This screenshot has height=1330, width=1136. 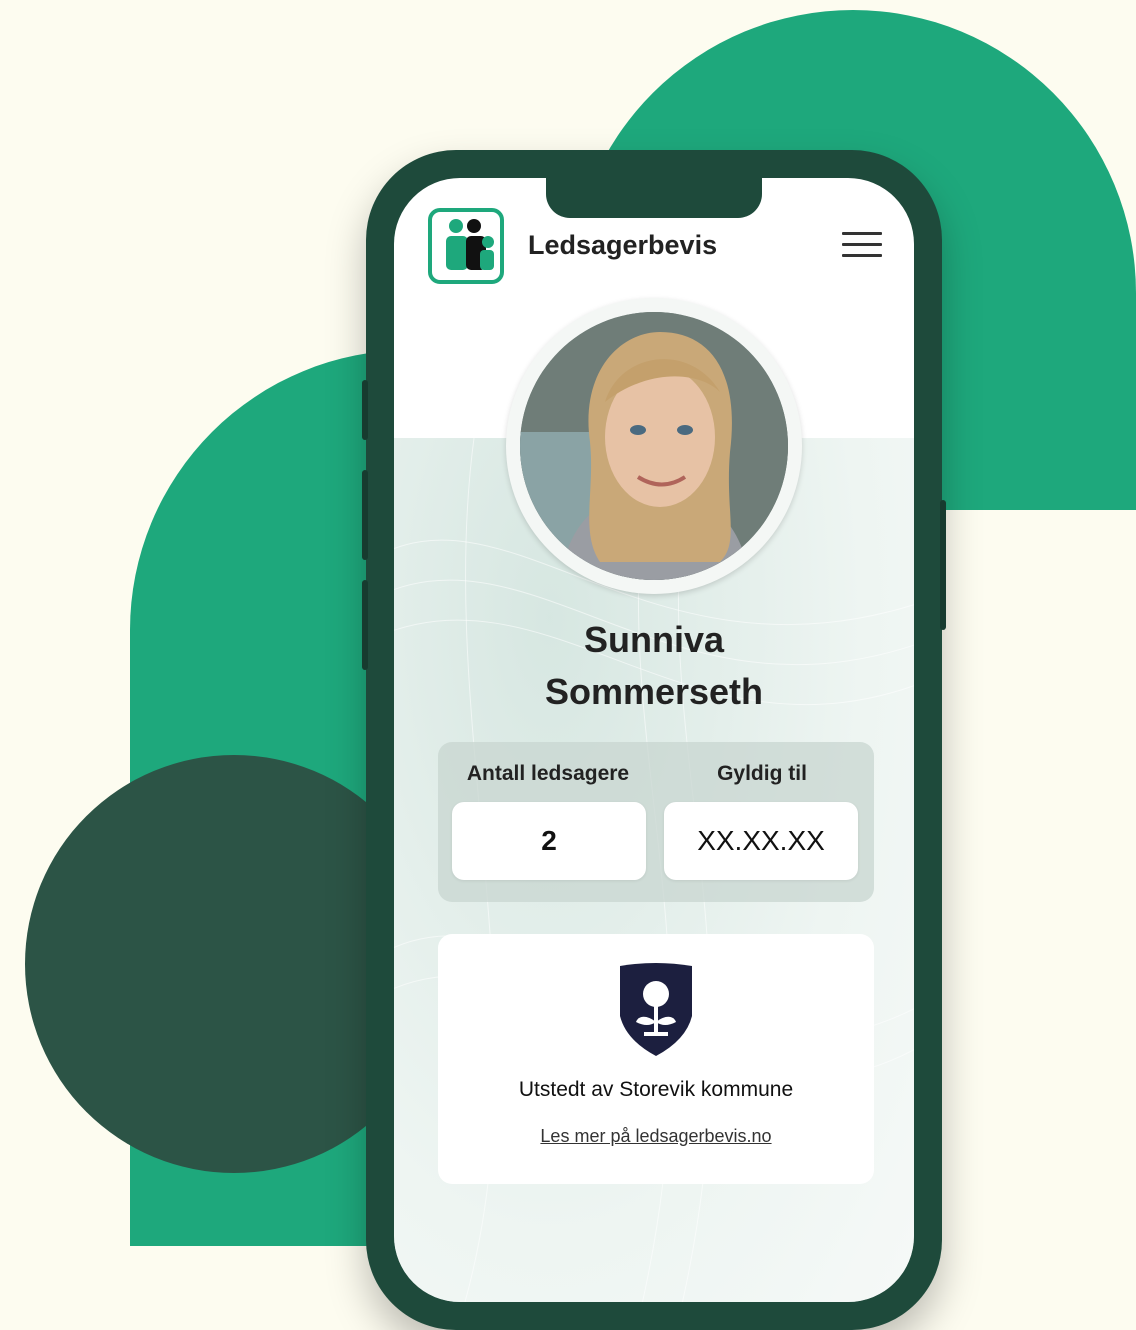 I want to click on companion-logo-icon, so click(x=466, y=246).